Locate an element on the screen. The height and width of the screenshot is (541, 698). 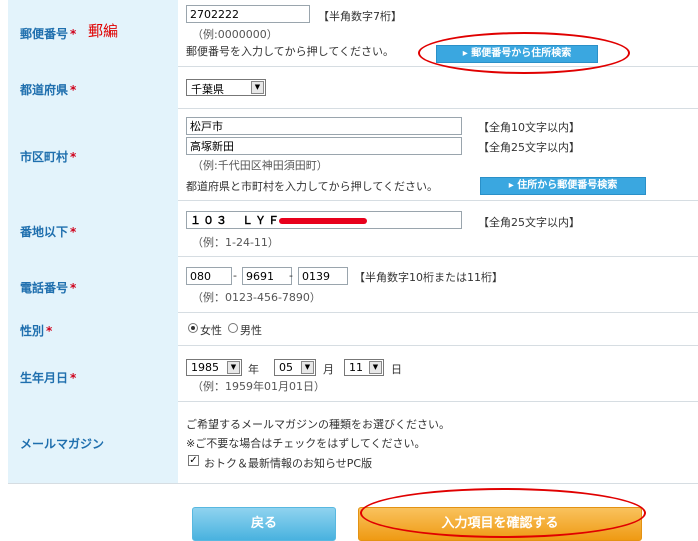
gender-male-radio is located at coordinates (233, 328).